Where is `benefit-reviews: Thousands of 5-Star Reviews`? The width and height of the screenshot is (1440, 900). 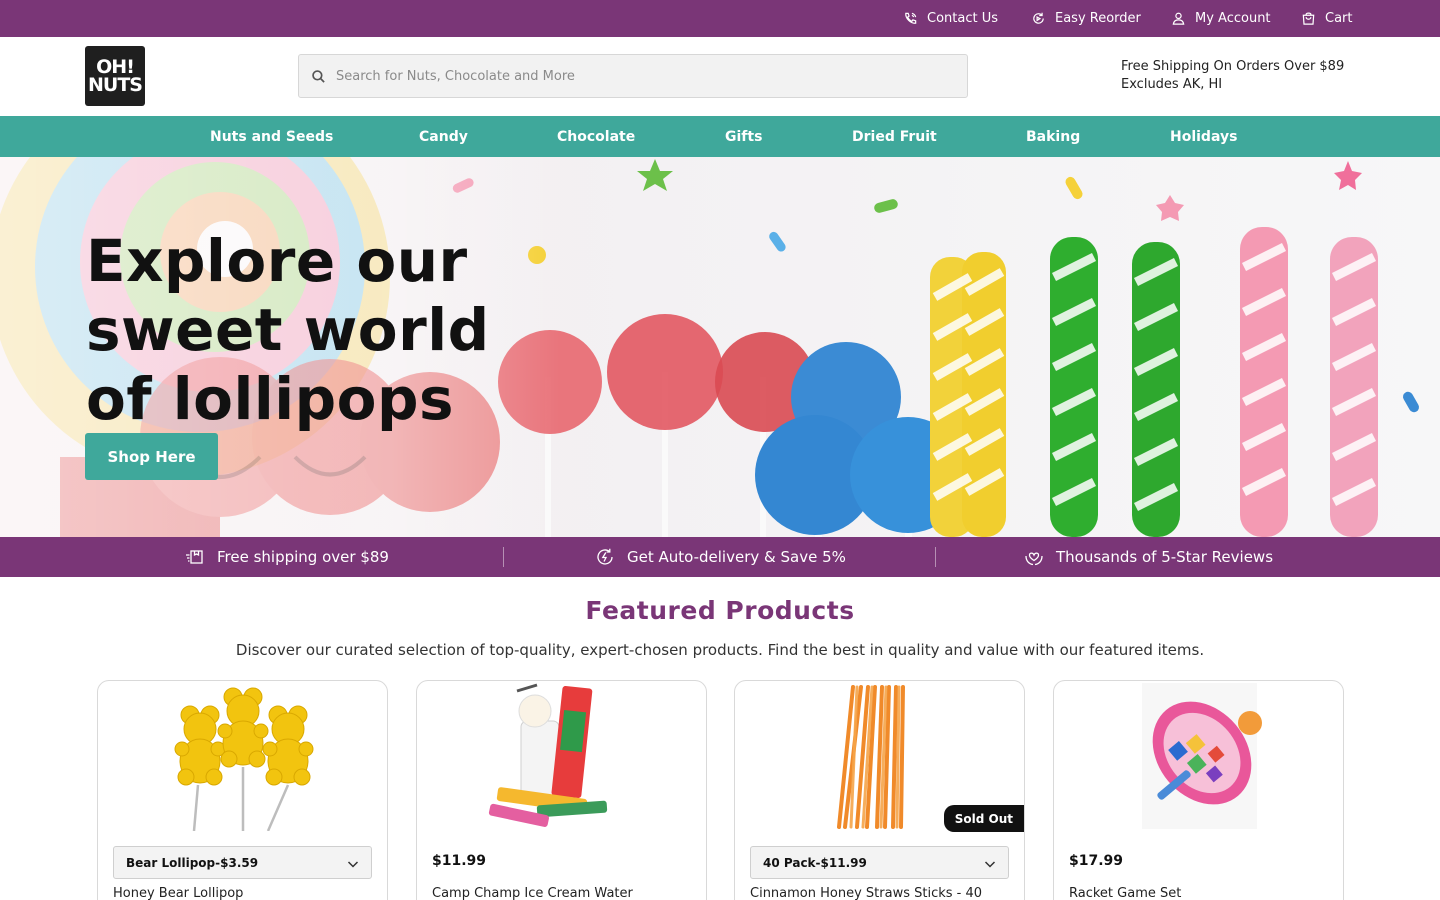 benefit-reviews: Thousands of 5-Star Reviews is located at coordinates (1148, 557).